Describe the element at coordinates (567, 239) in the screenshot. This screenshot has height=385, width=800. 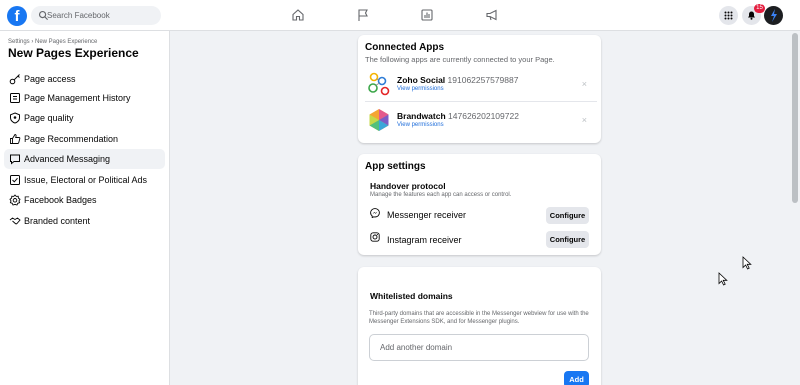
I see `configure-instagram-button: Configure` at that location.